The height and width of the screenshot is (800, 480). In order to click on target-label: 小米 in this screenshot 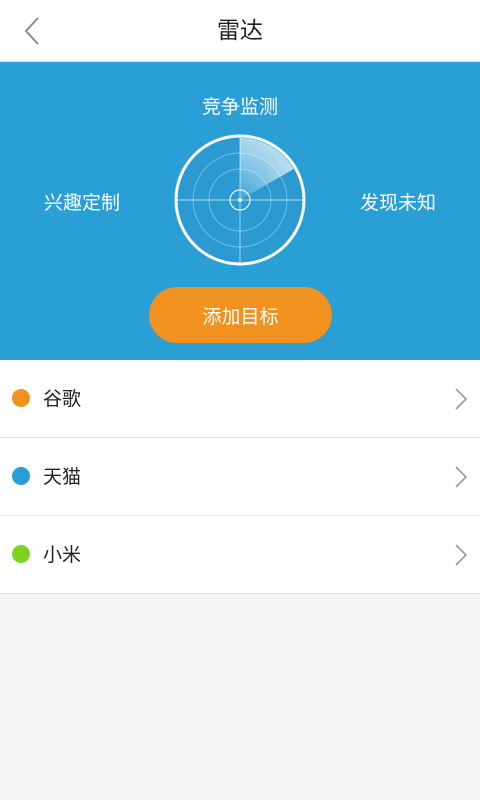, I will do `click(62, 555)`.